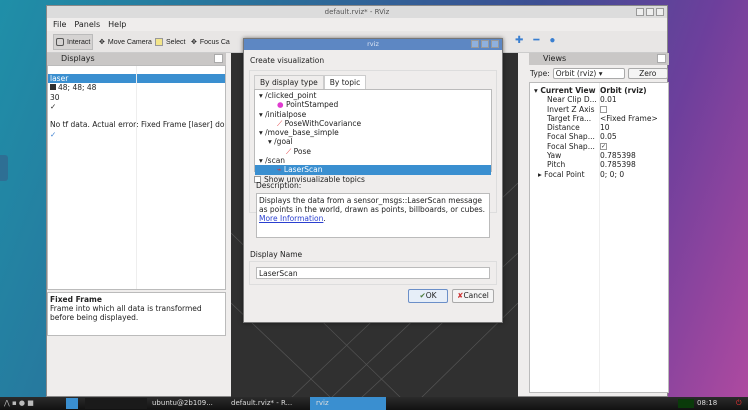 The height and width of the screenshot is (410, 748). I want to click on more-information-link: More Information, so click(291, 218).